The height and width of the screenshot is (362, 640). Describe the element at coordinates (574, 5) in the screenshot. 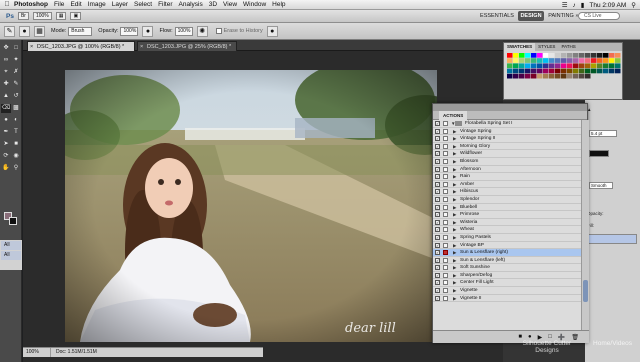

I see `volume-icon: ♪` at that location.